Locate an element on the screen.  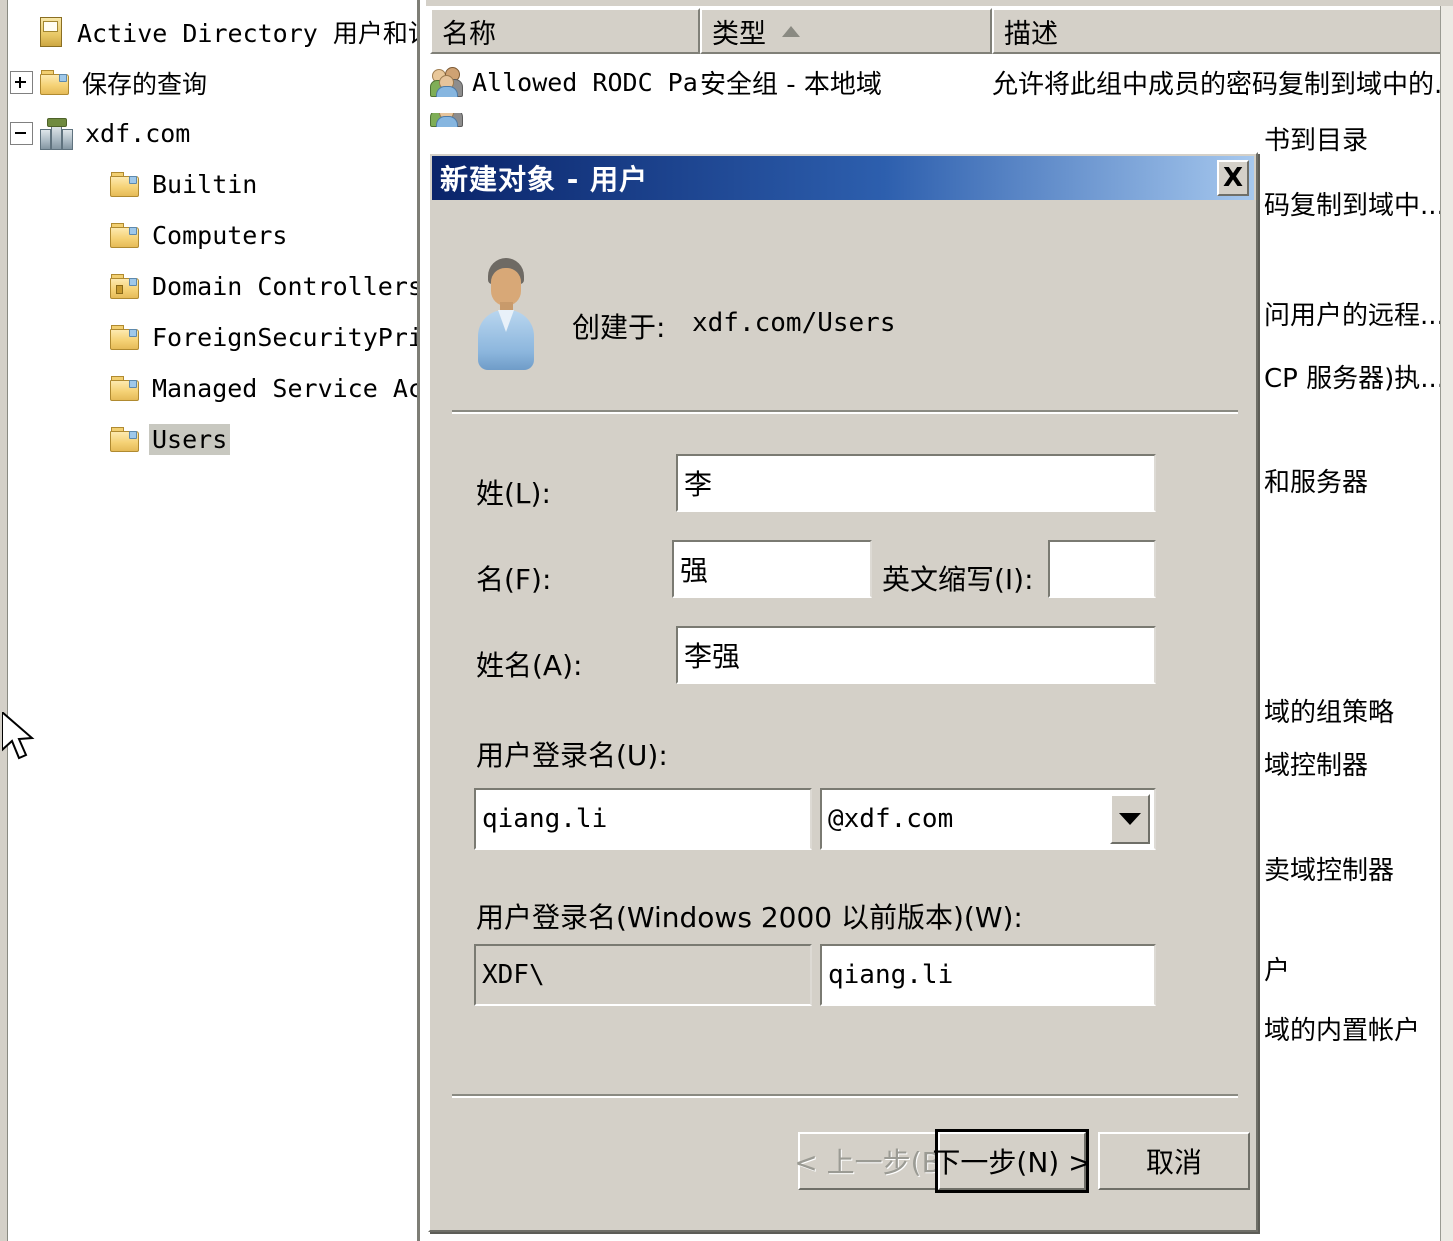
close-icon: X is located at coordinates (1233, 178).